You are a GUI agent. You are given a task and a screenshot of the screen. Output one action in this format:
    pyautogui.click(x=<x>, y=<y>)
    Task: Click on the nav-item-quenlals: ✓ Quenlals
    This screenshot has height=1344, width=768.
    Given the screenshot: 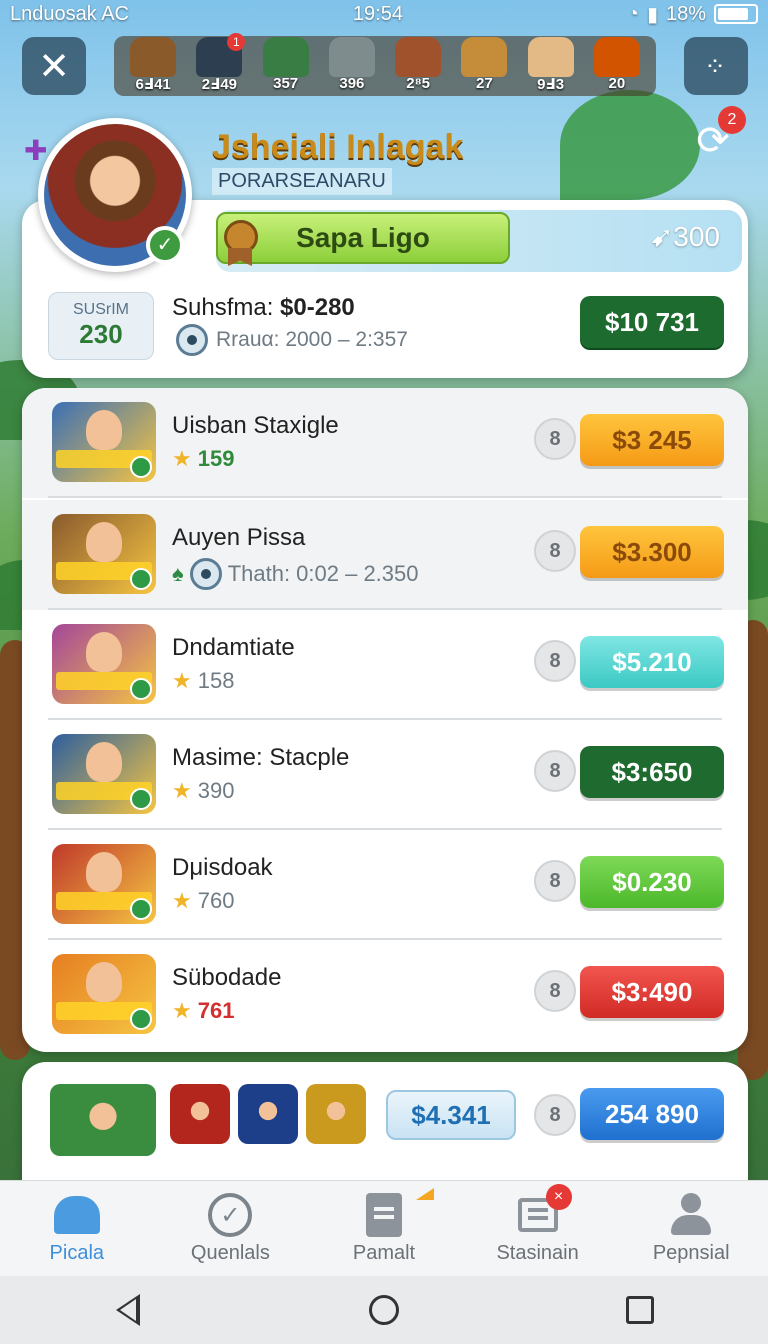 What is the action you would take?
    pyautogui.click(x=230, y=1228)
    